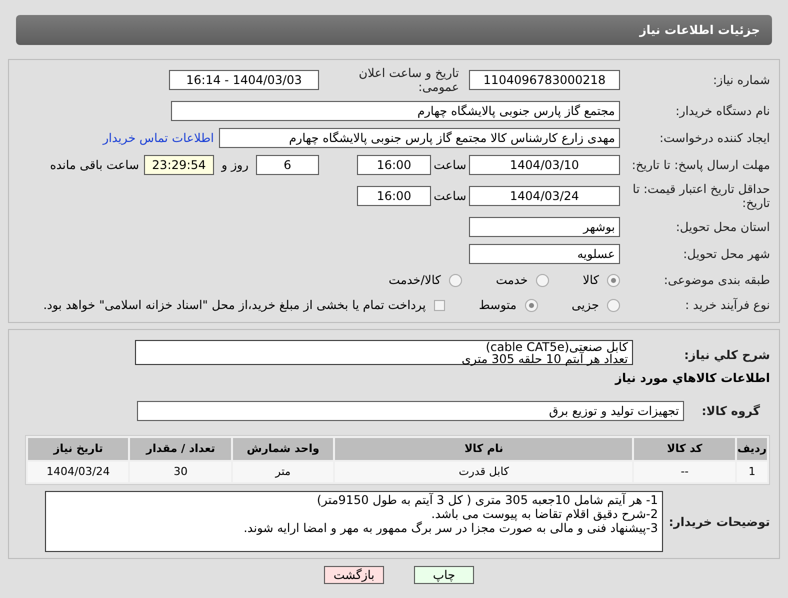  I want to click on table-cell: 1404/03/24, so click(78, 472).